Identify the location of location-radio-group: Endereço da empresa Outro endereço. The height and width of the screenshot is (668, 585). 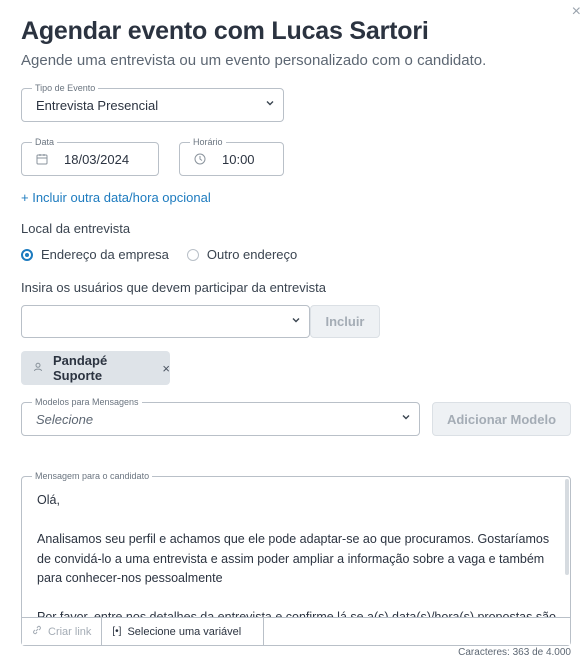
(168, 254).